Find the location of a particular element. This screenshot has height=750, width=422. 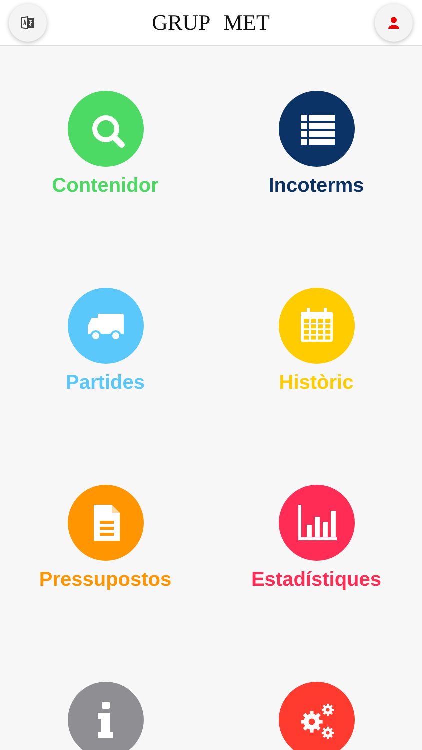

menu-tile-label: Partides is located at coordinates (105, 383).